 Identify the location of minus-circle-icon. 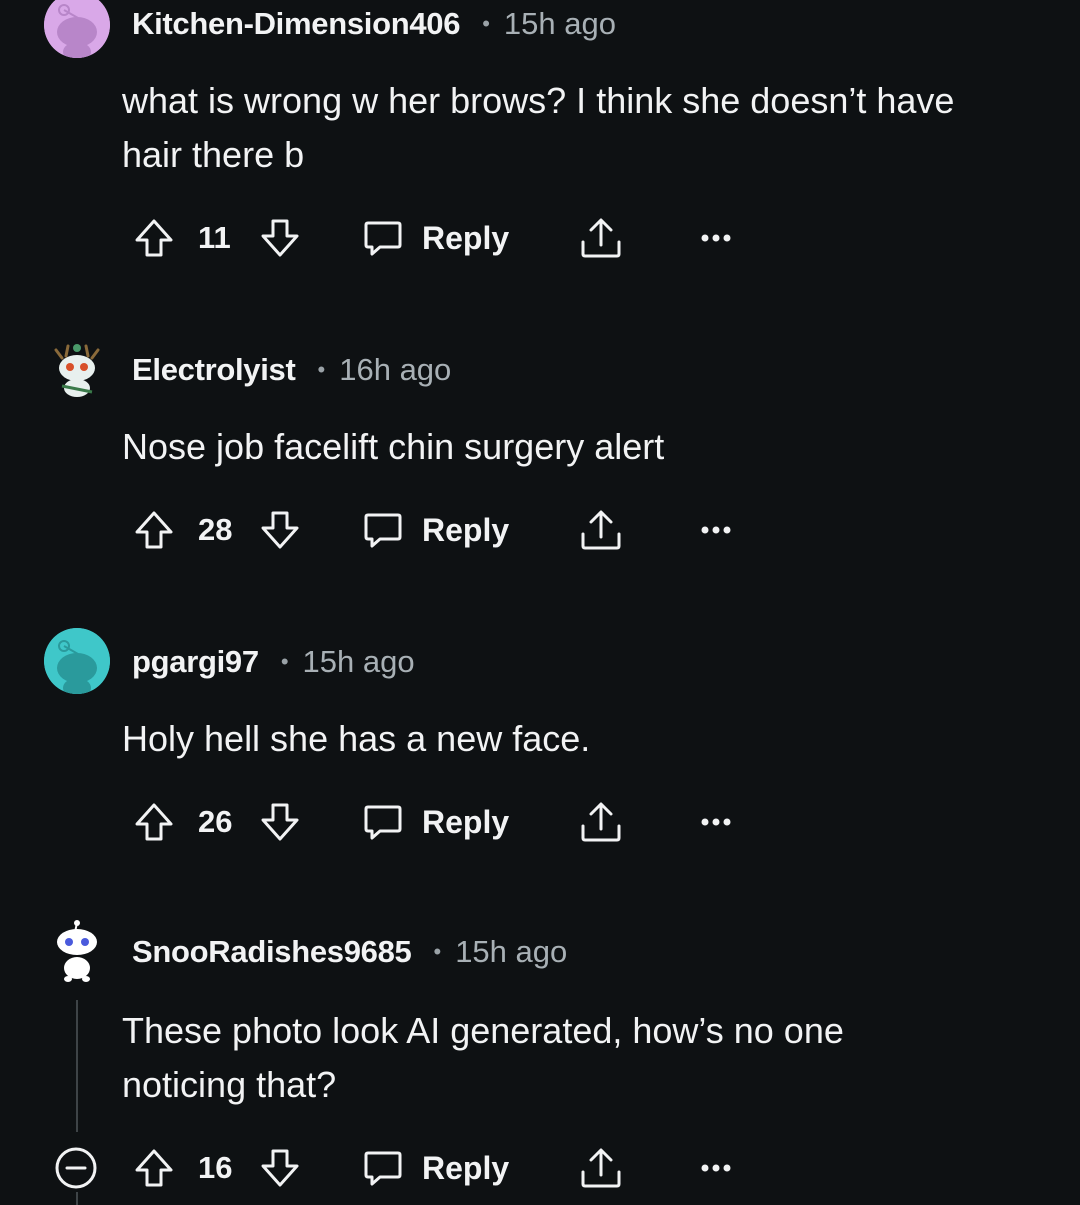
(76, 1168).